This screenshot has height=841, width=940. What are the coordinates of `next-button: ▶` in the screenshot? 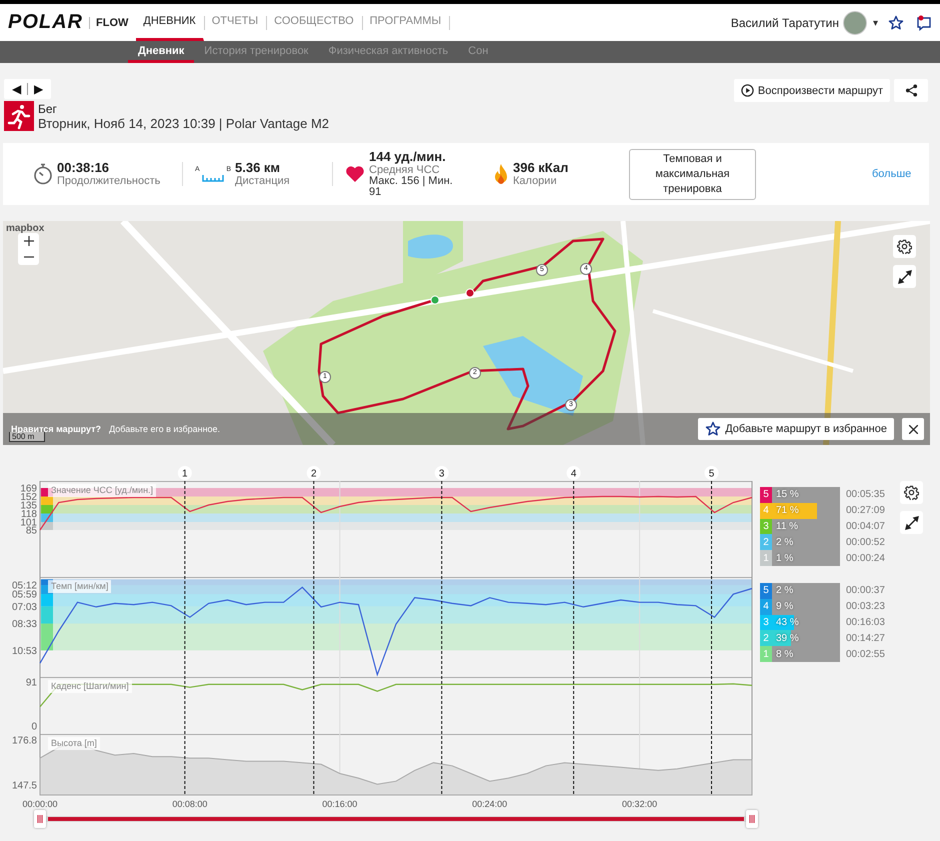 It's located at (38, 89).